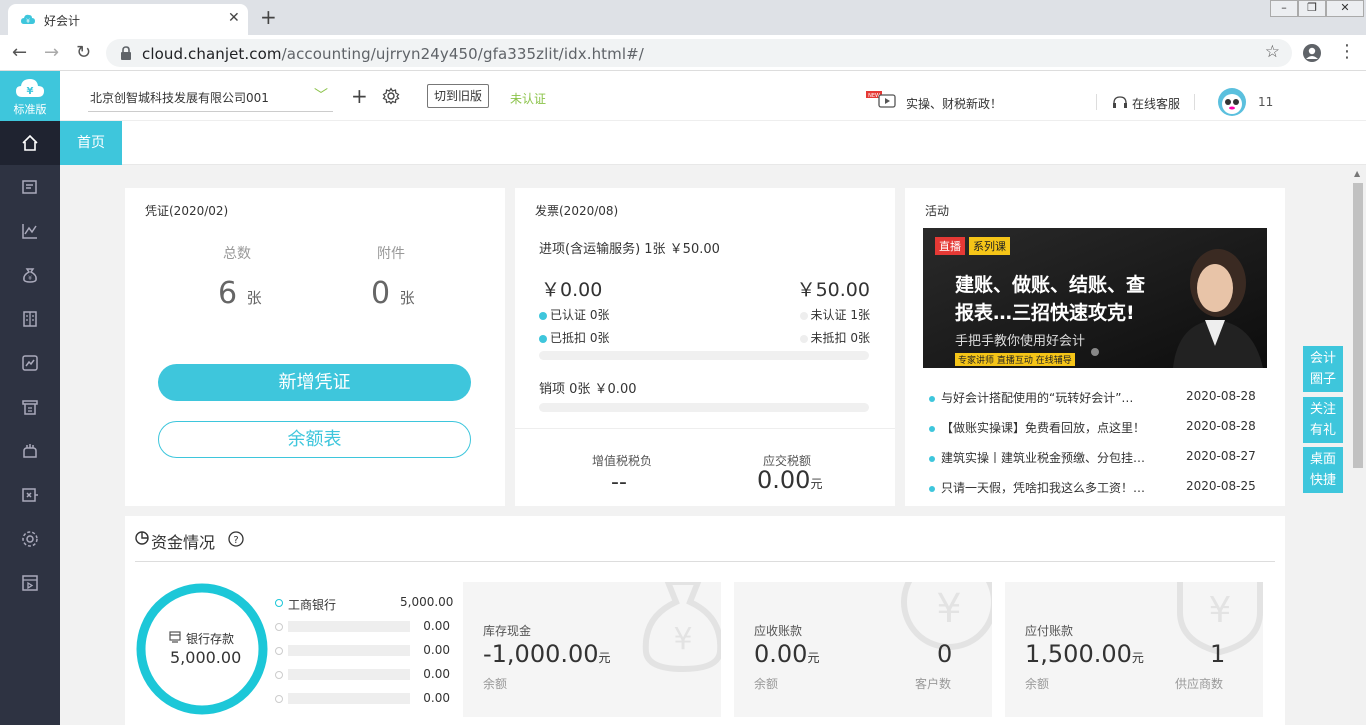 The width and height of the screenshot is (1366, 725). Describe the element at coordinates (1232, 102) in the screenshot. I see `avatar` at that location.